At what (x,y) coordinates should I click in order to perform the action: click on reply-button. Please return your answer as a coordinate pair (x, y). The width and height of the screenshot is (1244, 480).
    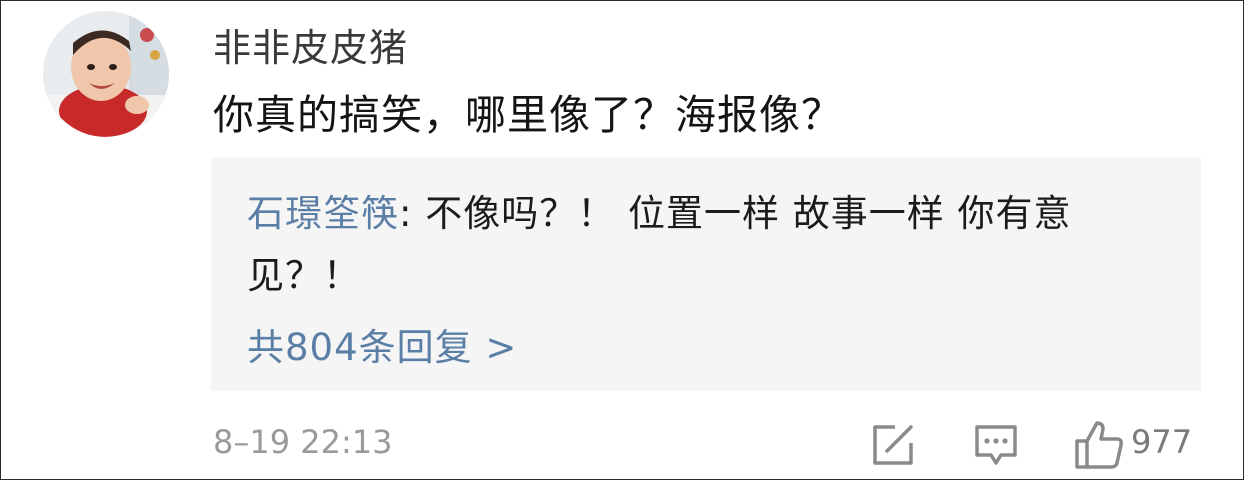
    Looking at the image, I should click on (996, 445).